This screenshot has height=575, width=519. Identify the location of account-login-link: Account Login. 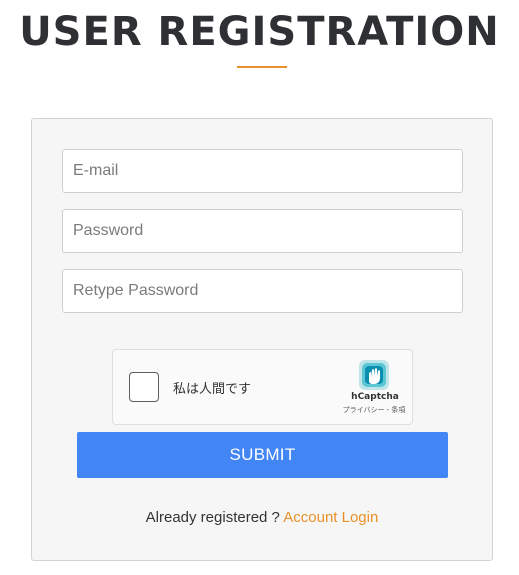
(330, 517).